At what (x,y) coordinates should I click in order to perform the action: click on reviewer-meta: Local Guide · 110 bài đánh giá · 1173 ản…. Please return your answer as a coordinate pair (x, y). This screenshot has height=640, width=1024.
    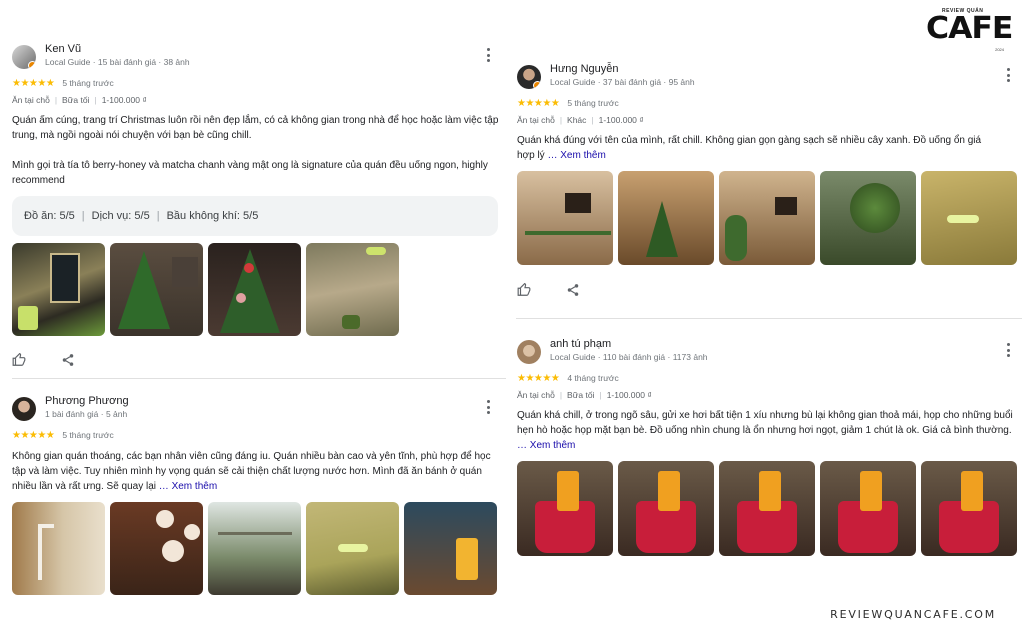
    Looking at the image, I should click on (629, 357).